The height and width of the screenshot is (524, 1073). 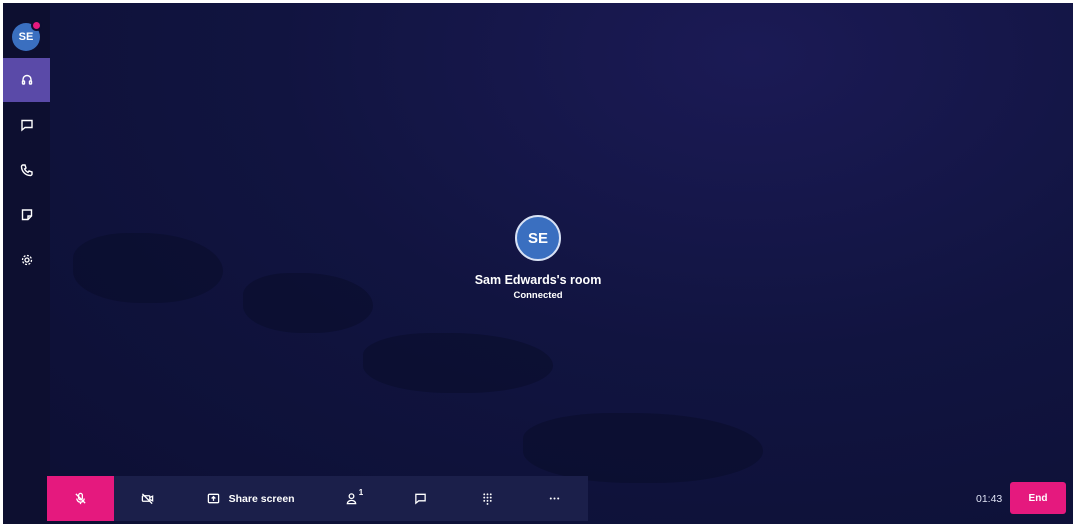 I want to click on person-icon, so click(x=351, y=499).